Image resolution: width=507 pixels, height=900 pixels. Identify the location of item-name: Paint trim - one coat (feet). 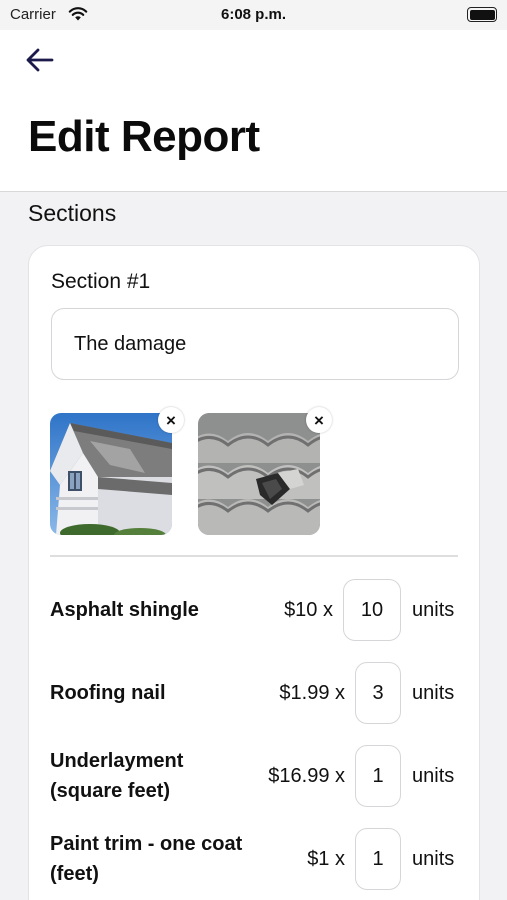
(146, 859).